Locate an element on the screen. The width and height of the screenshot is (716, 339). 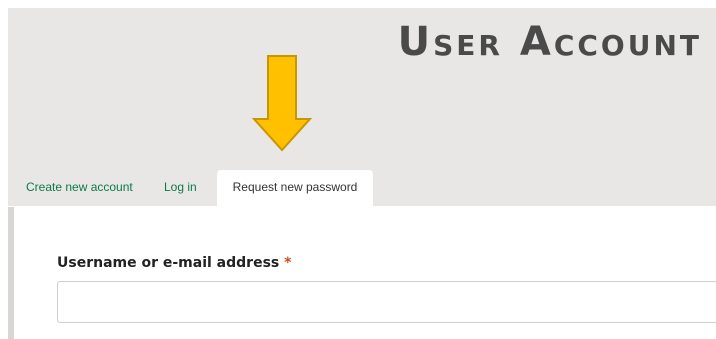
panel-edge is located at coordinates (11, 273).